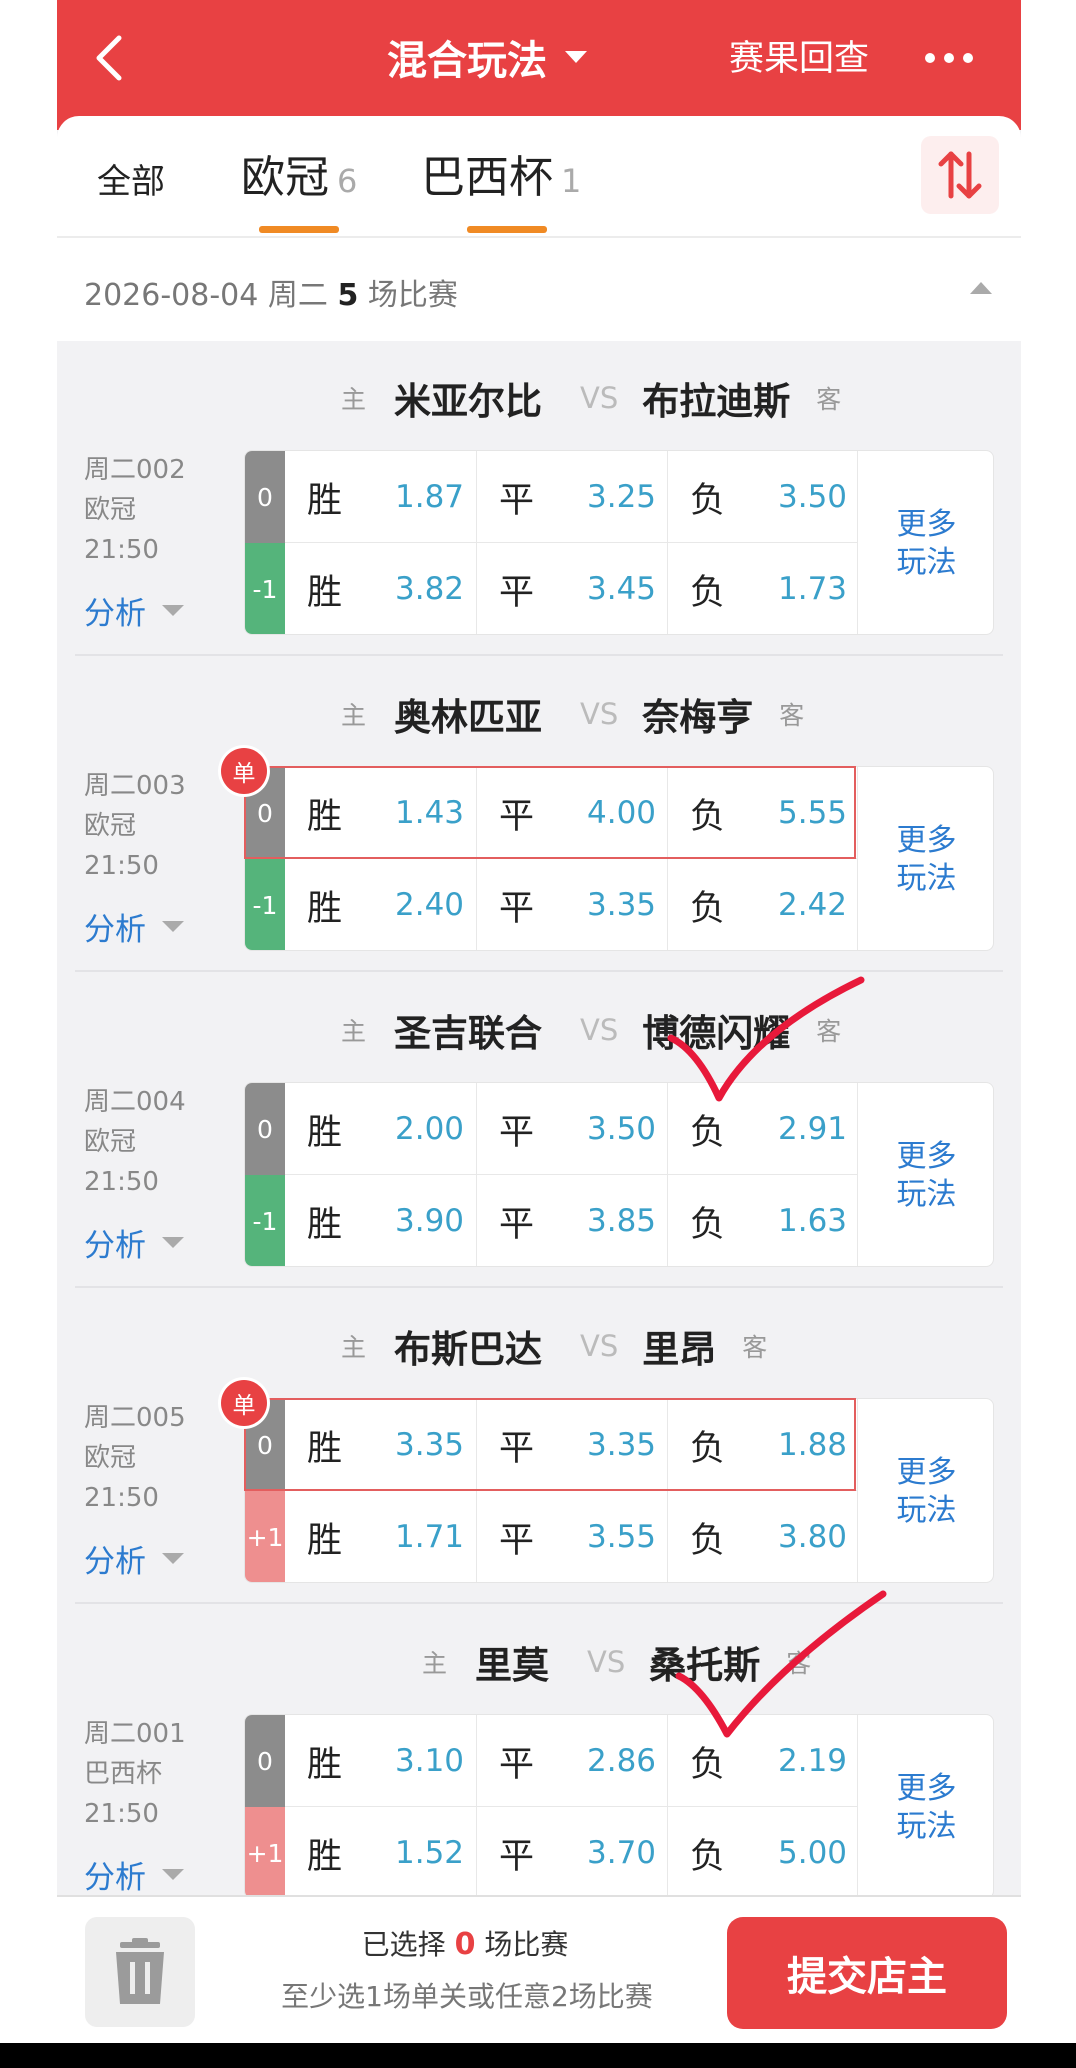  Describe the element at coordinates (679, 1349) in the screenshot. I see `away-team: 里昂` at that location.